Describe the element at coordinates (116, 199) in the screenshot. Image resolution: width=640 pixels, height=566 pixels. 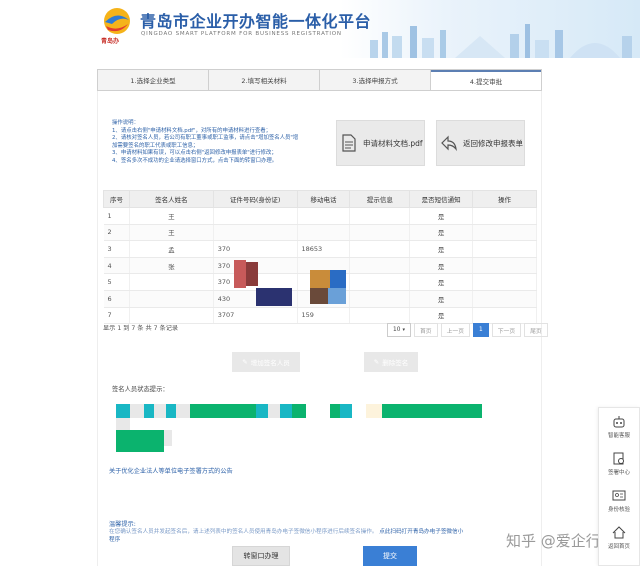
I see `column-header: 序号` at that location.